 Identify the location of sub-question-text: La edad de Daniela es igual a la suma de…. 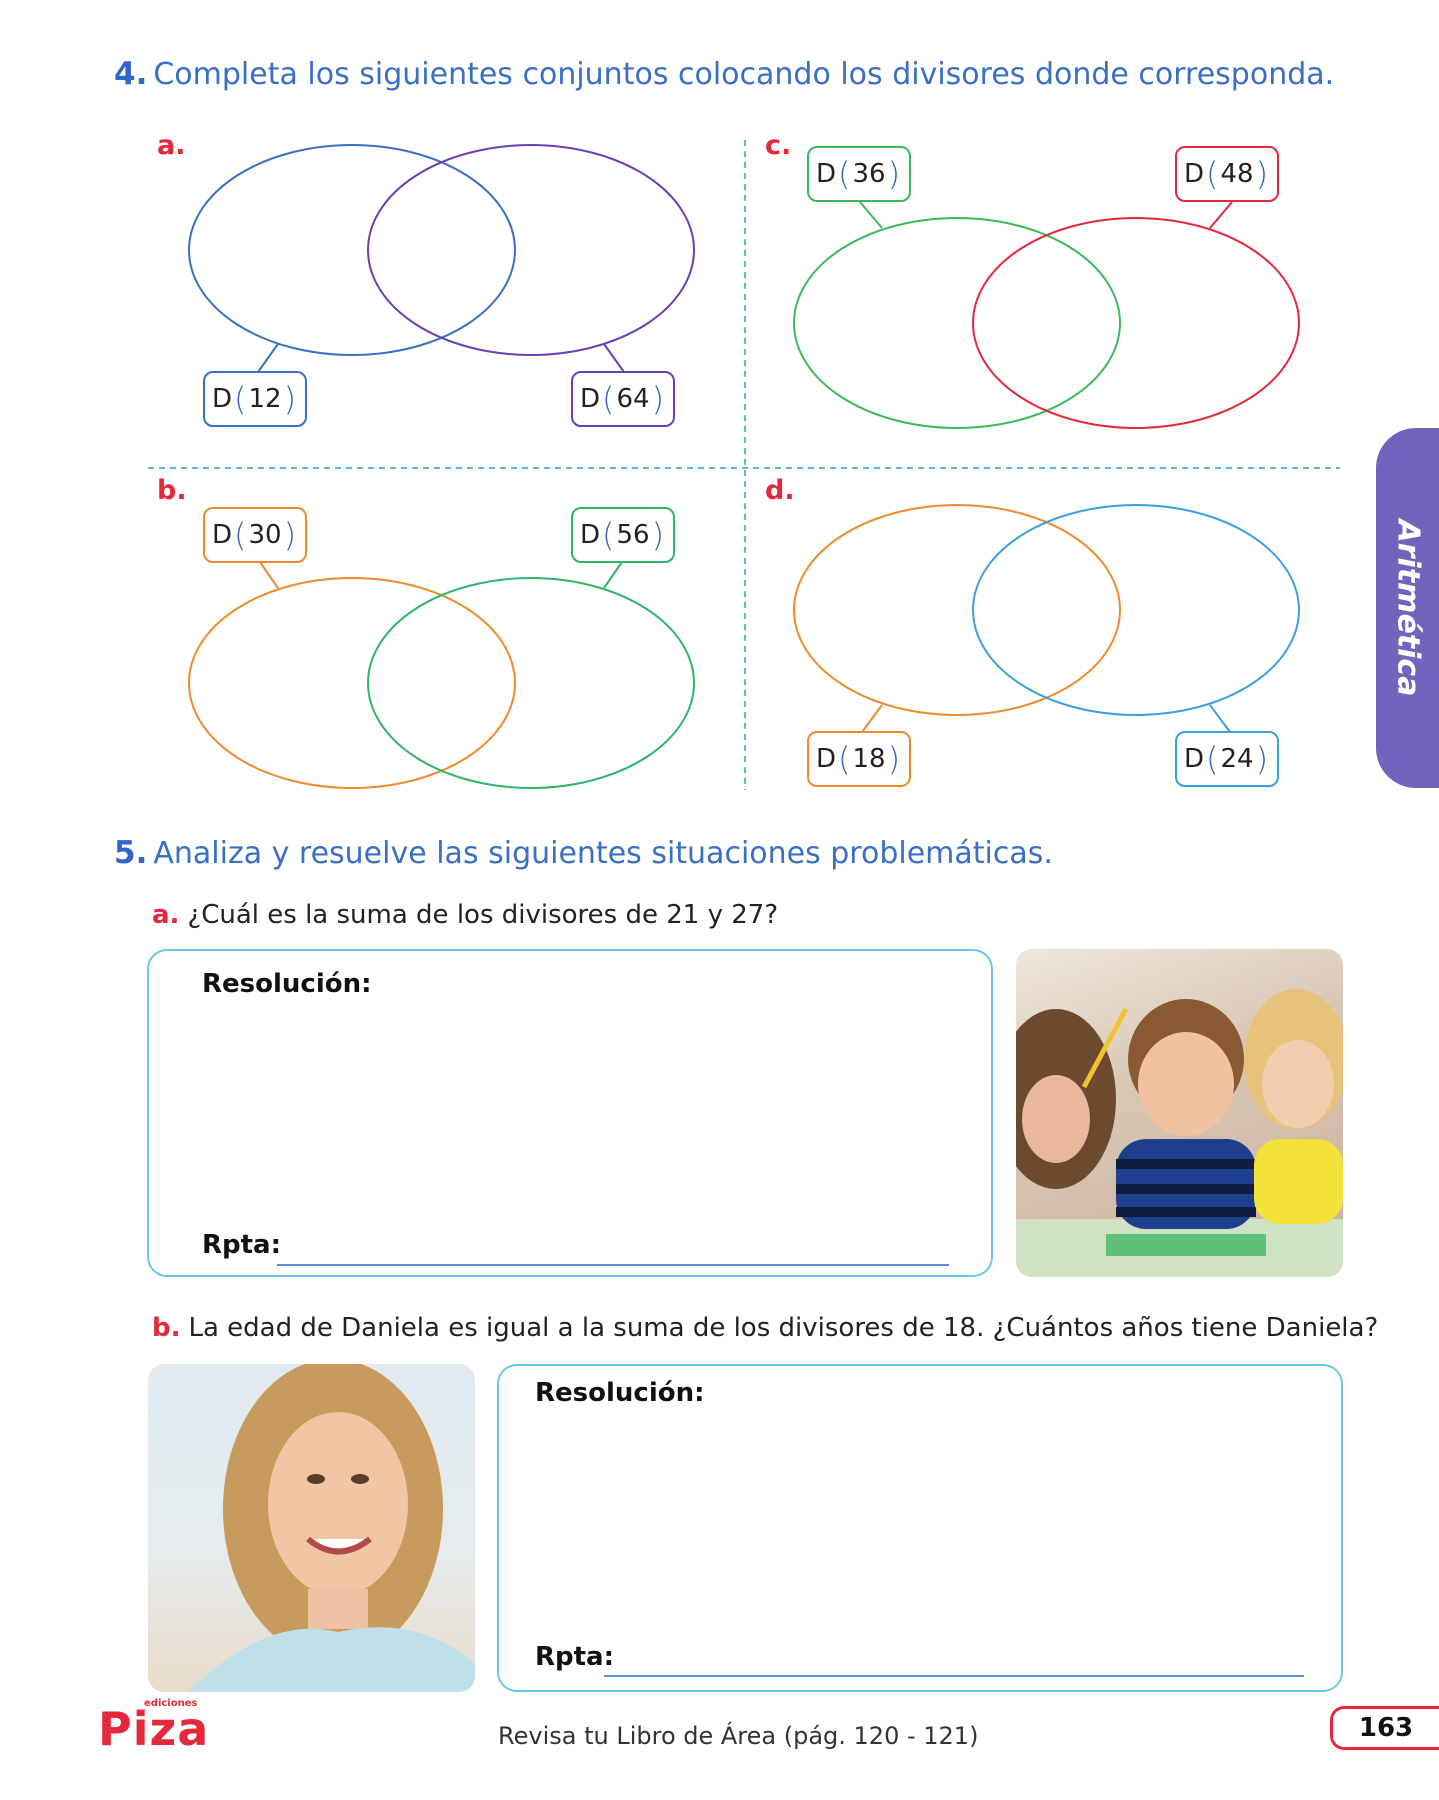
(783, 1328).